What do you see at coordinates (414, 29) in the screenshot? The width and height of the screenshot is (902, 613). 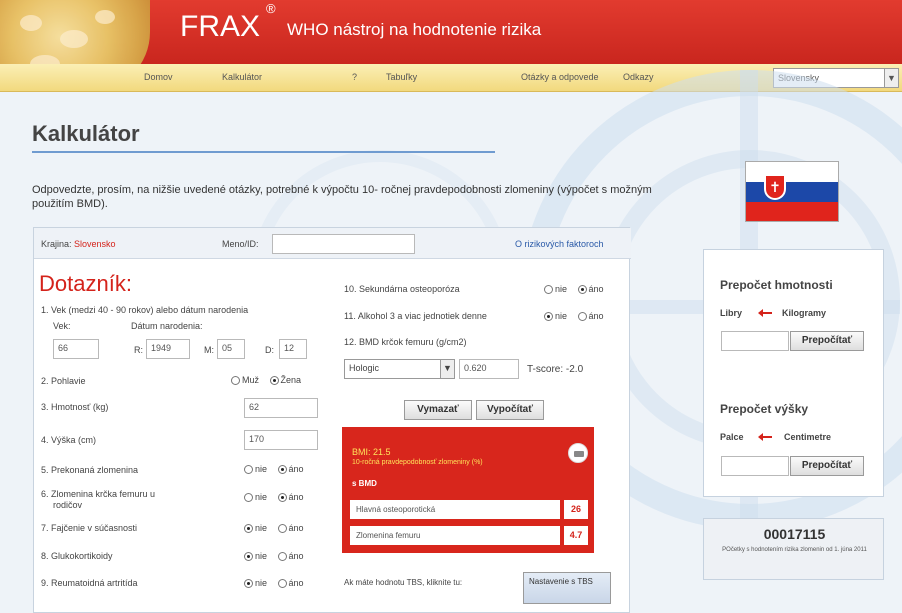 I see `header-subtitle: WHO nástroj na hodnotenie rizika` at bounding box center [414, 29].